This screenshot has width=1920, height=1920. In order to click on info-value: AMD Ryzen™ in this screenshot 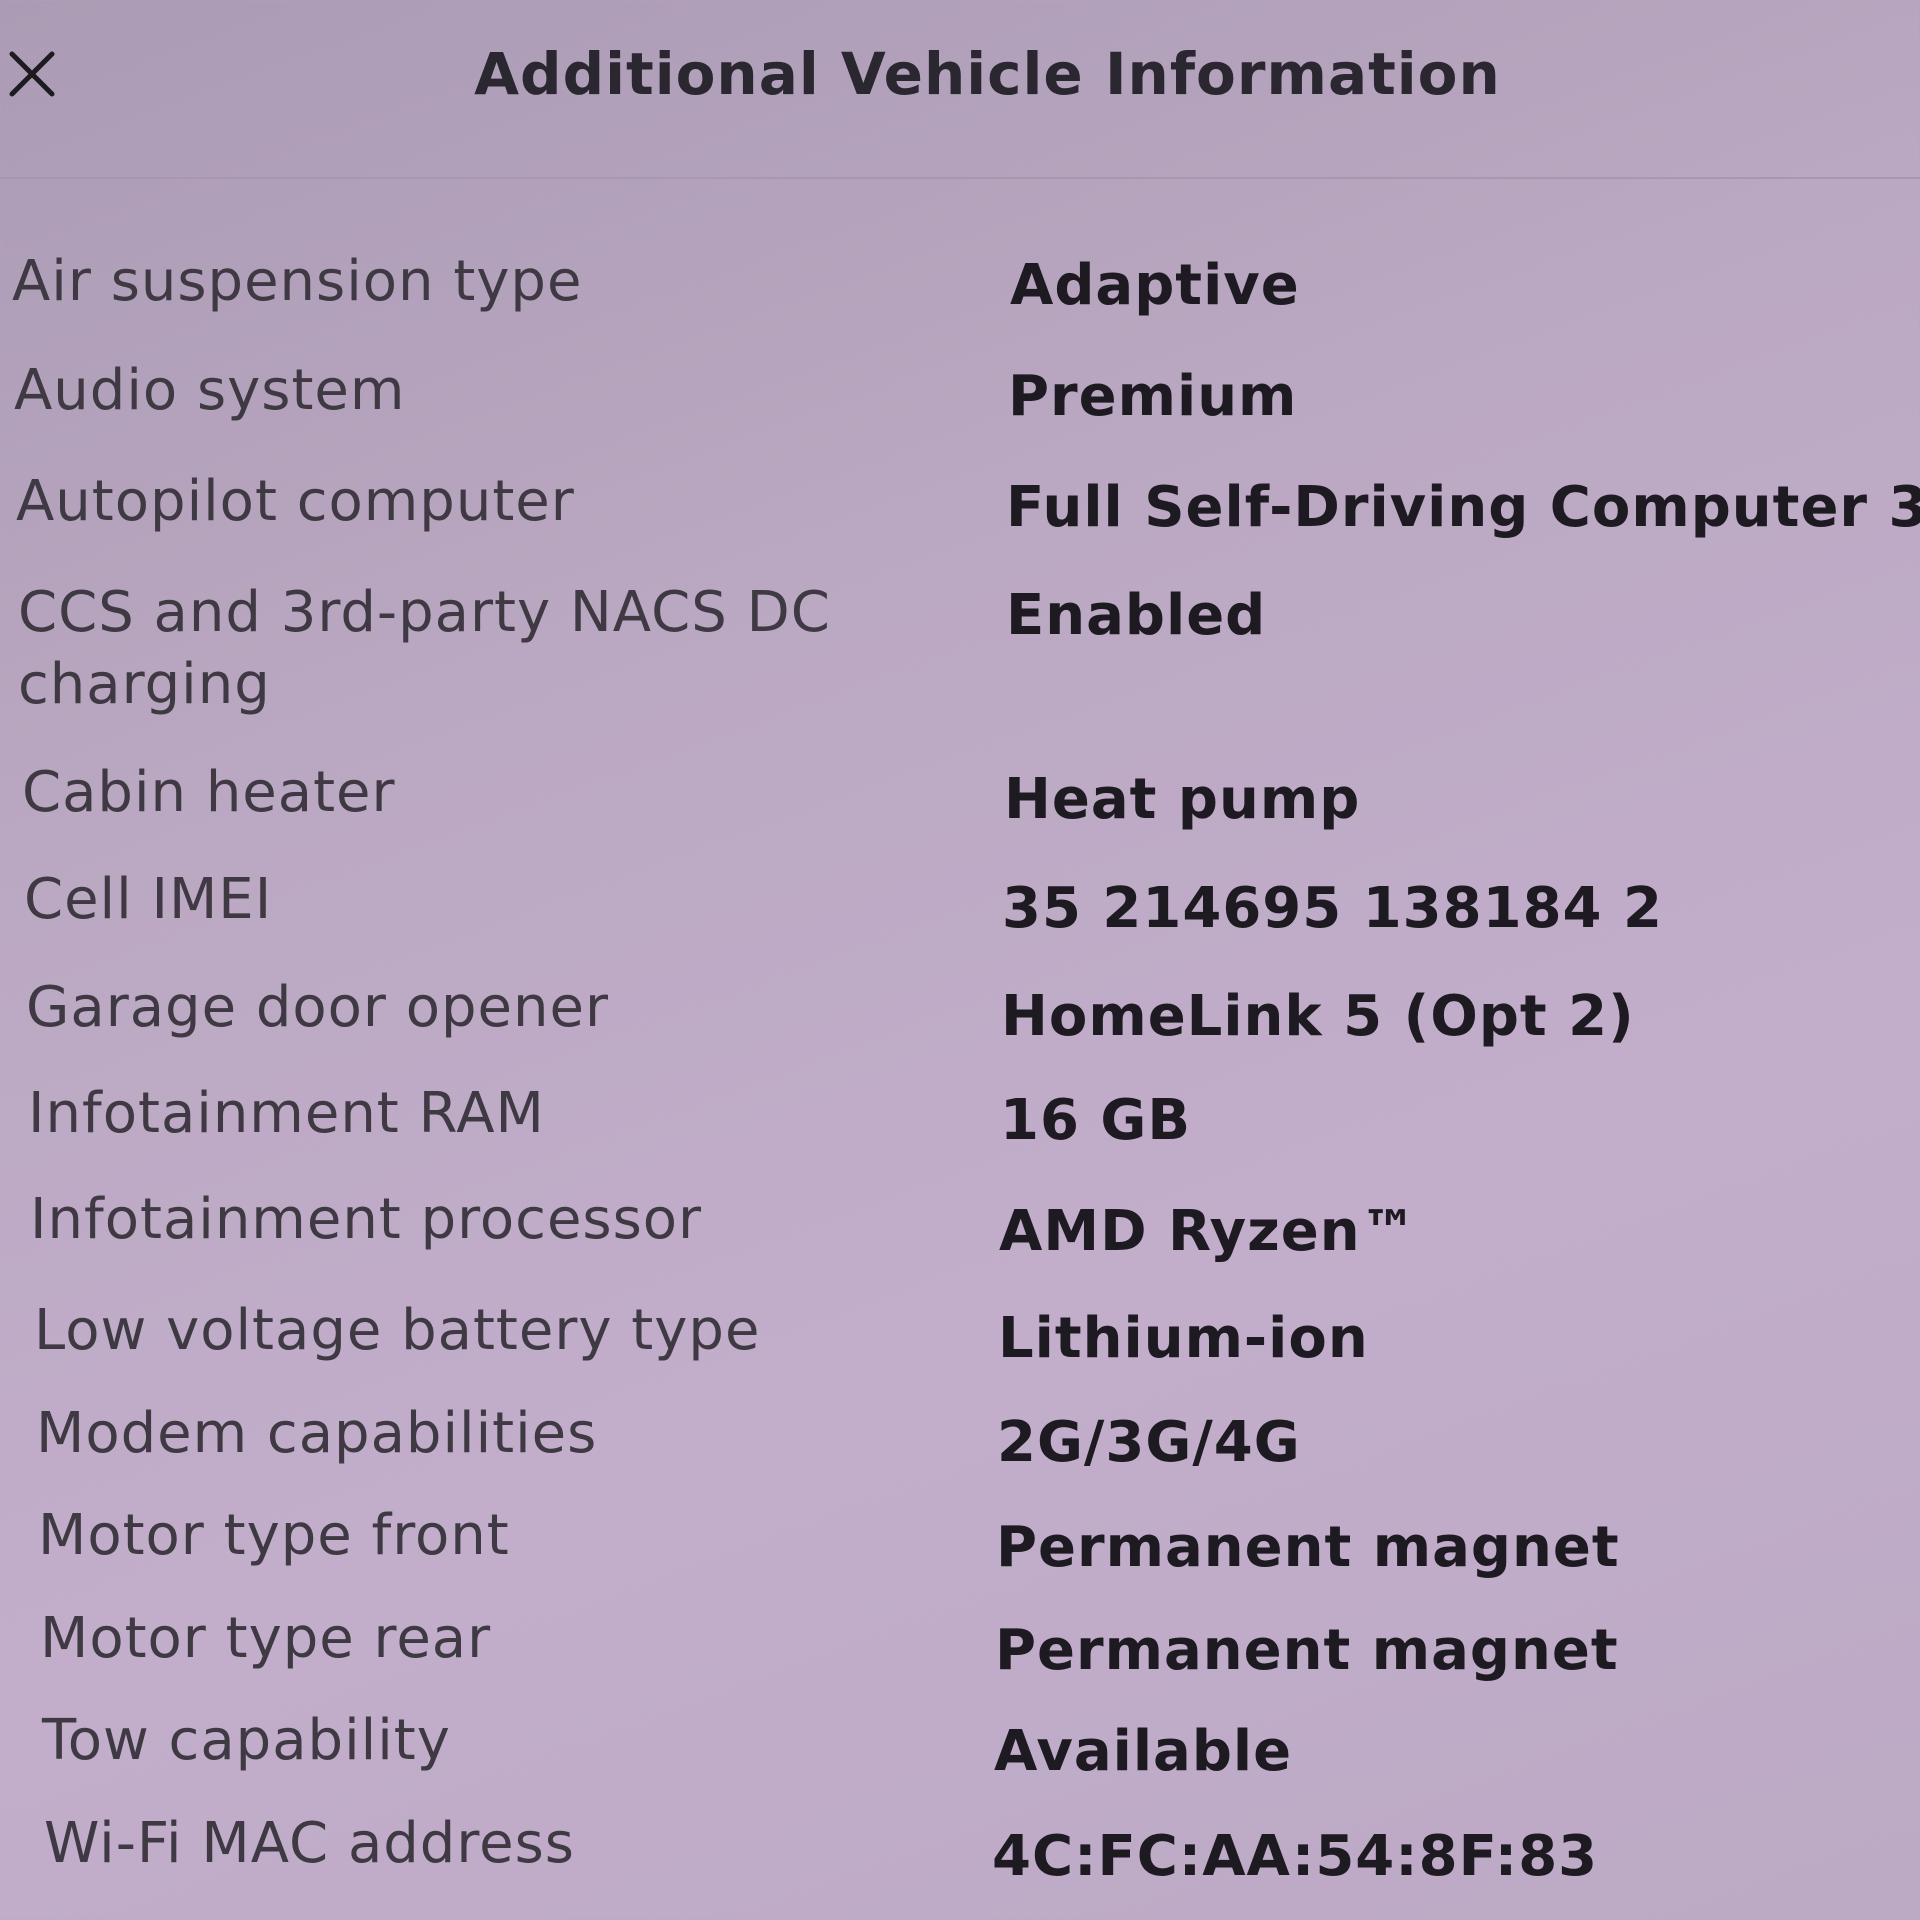, I will do `click(1208, 1231)`.